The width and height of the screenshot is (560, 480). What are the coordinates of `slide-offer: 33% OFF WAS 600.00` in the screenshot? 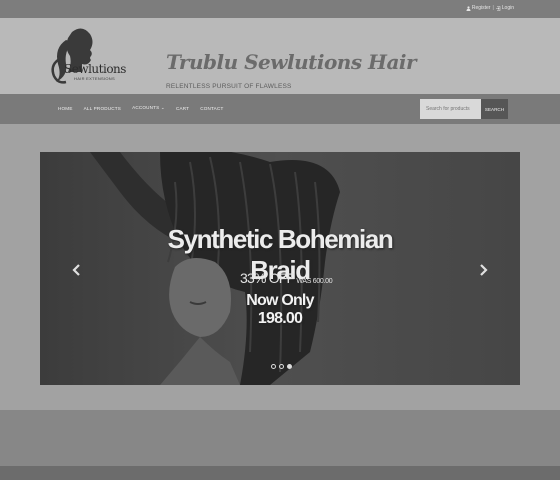 It's located at (286, 278).